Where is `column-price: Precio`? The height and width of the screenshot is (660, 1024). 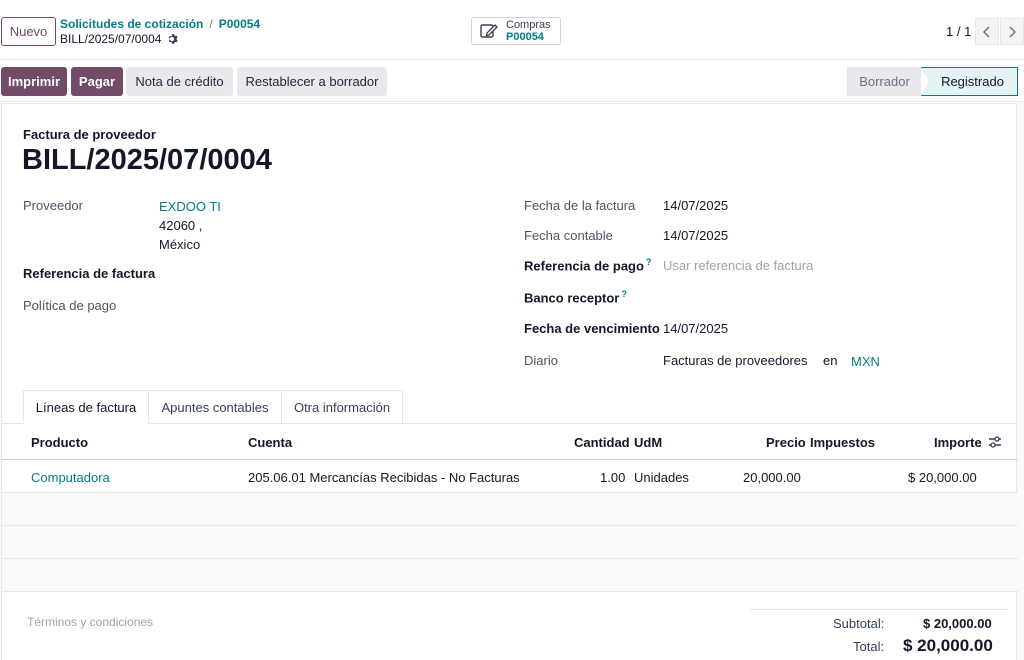
column-price: Precio is located at coordinates (786, 442).